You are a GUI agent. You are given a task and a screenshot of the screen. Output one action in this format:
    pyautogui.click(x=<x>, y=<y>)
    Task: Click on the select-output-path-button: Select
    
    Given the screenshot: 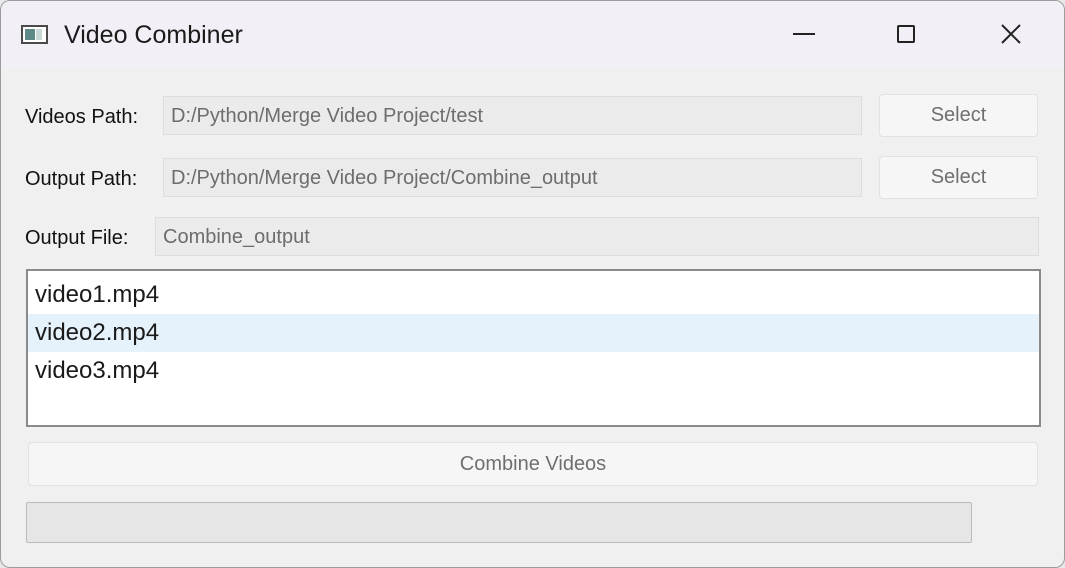 What is the action you would take?
    pyautogui.click(x=958, y=177)
    